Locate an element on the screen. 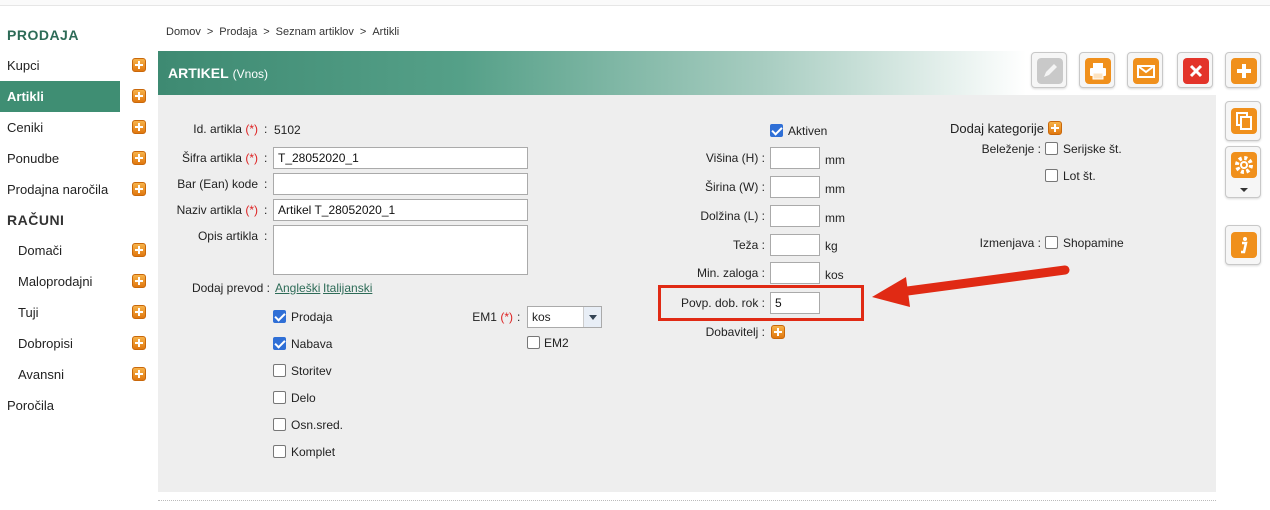  sirina-input is located at coordinates (795, 187).